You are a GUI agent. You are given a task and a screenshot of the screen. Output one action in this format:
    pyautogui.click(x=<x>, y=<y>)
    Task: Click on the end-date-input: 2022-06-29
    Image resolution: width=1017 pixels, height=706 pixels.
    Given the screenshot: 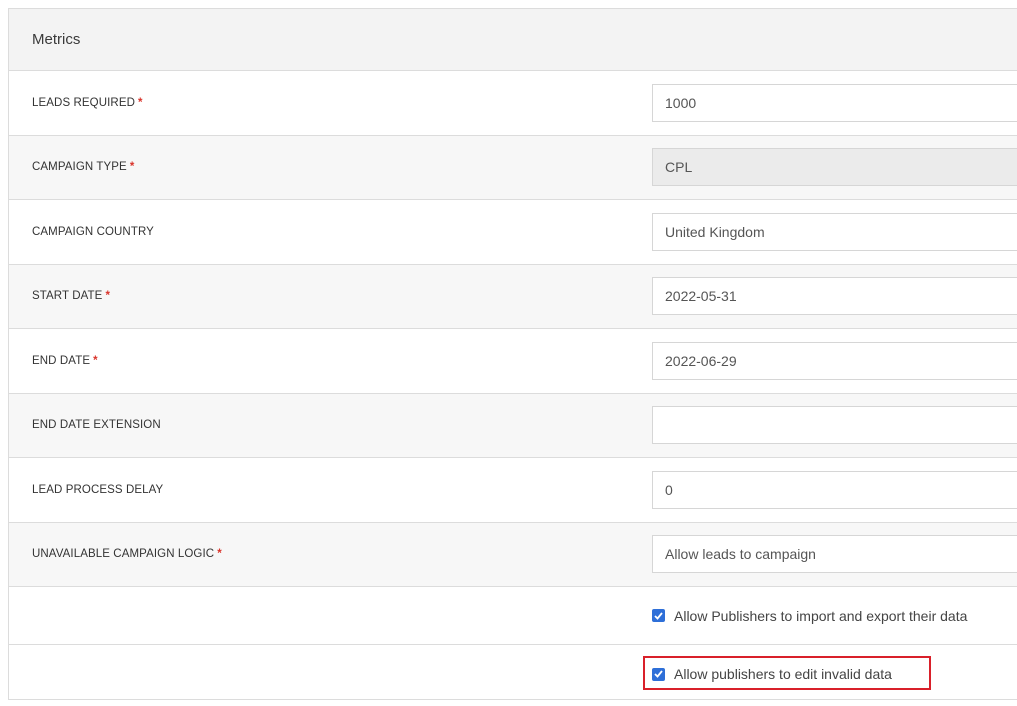 What is the action you would take?
    pyautogui.click(x=834, y=360)
    